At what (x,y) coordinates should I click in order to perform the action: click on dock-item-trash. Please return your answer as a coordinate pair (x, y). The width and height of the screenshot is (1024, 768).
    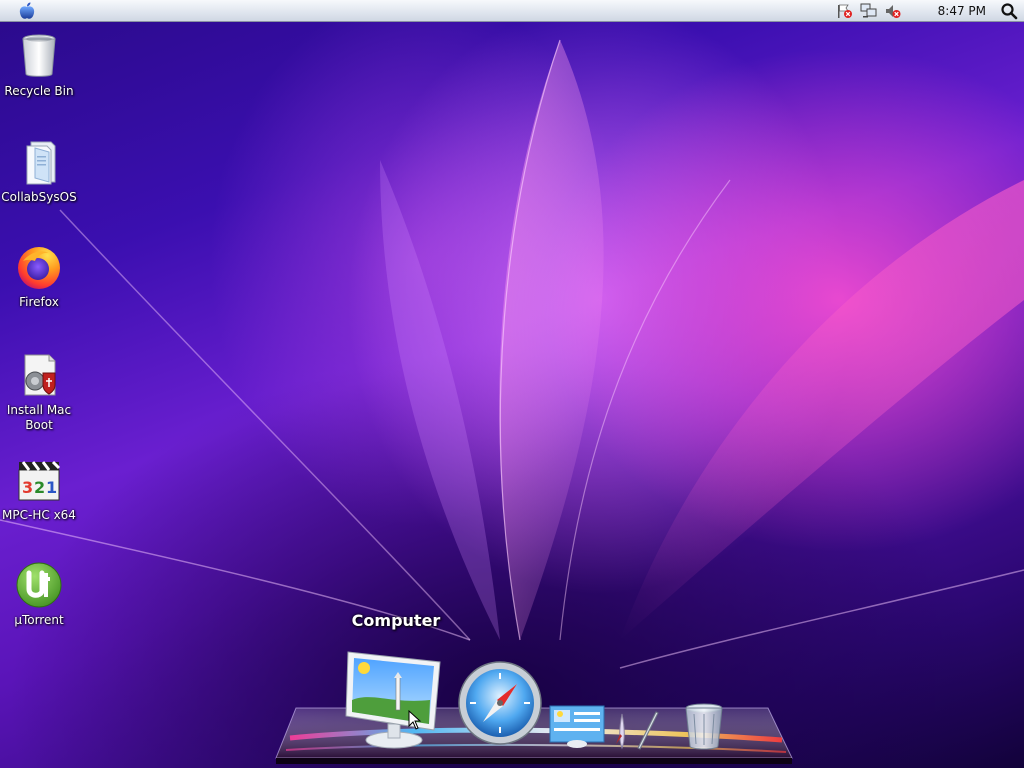
    Looking at the image, I should click on (704, 726).